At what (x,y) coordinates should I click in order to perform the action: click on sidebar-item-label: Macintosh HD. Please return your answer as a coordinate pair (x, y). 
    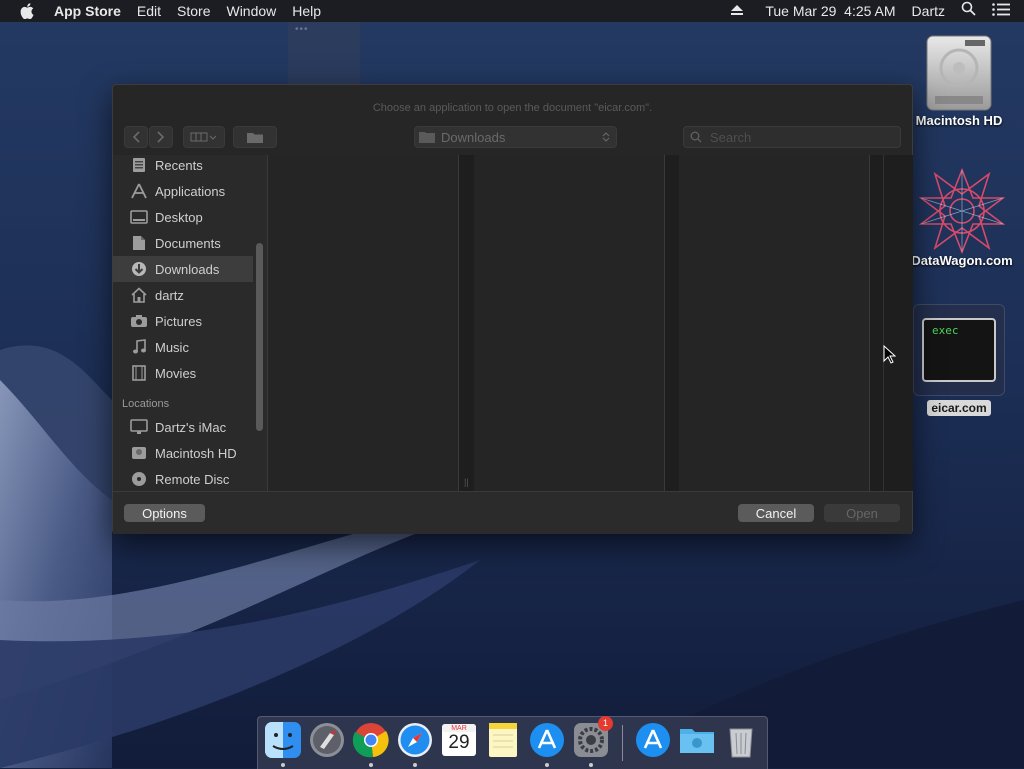
    Looking at the image, I should click on (196, 453).